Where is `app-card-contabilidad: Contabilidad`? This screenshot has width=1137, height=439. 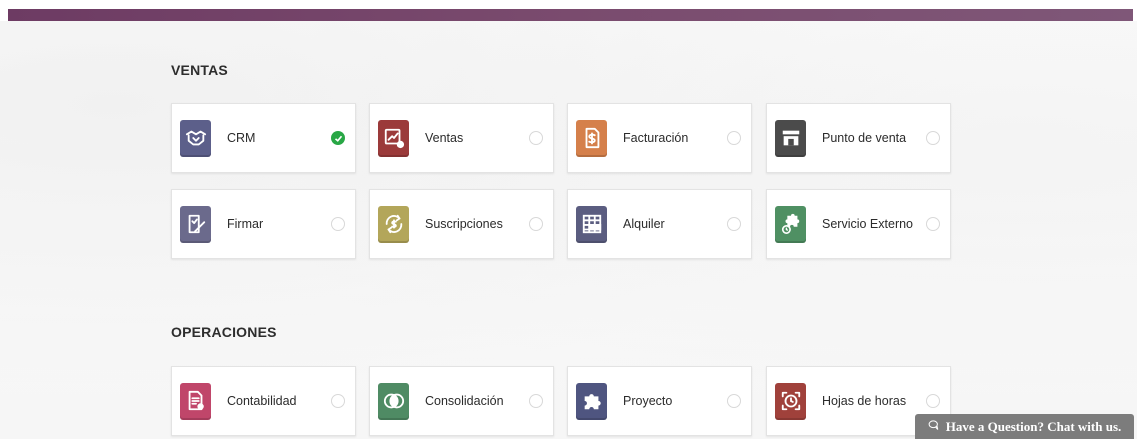
app-card-contabilidad: Contabilidad is located at coordinates (263, 401).